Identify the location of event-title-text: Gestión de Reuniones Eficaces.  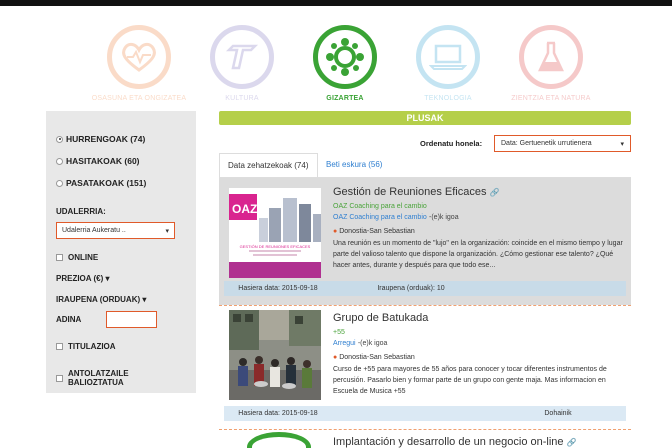
(409, 192).